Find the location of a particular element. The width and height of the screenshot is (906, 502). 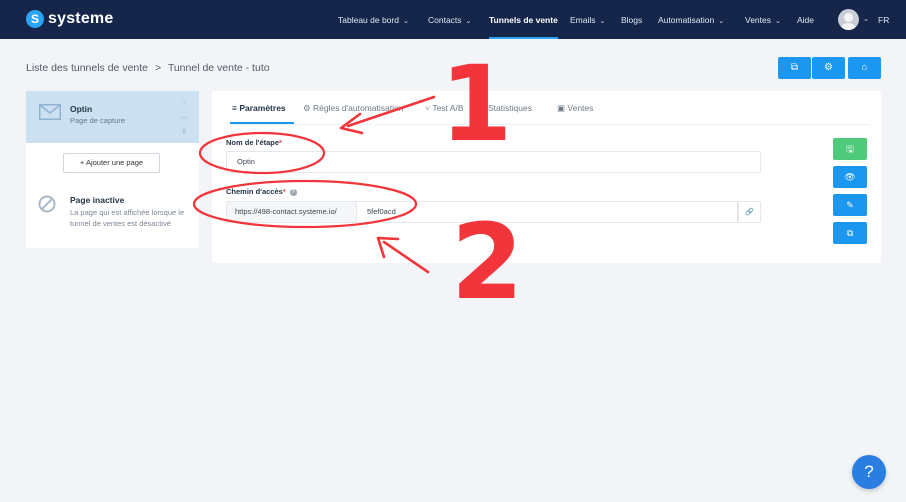

tab-label: Ventes is located at coordinates (580, 108).